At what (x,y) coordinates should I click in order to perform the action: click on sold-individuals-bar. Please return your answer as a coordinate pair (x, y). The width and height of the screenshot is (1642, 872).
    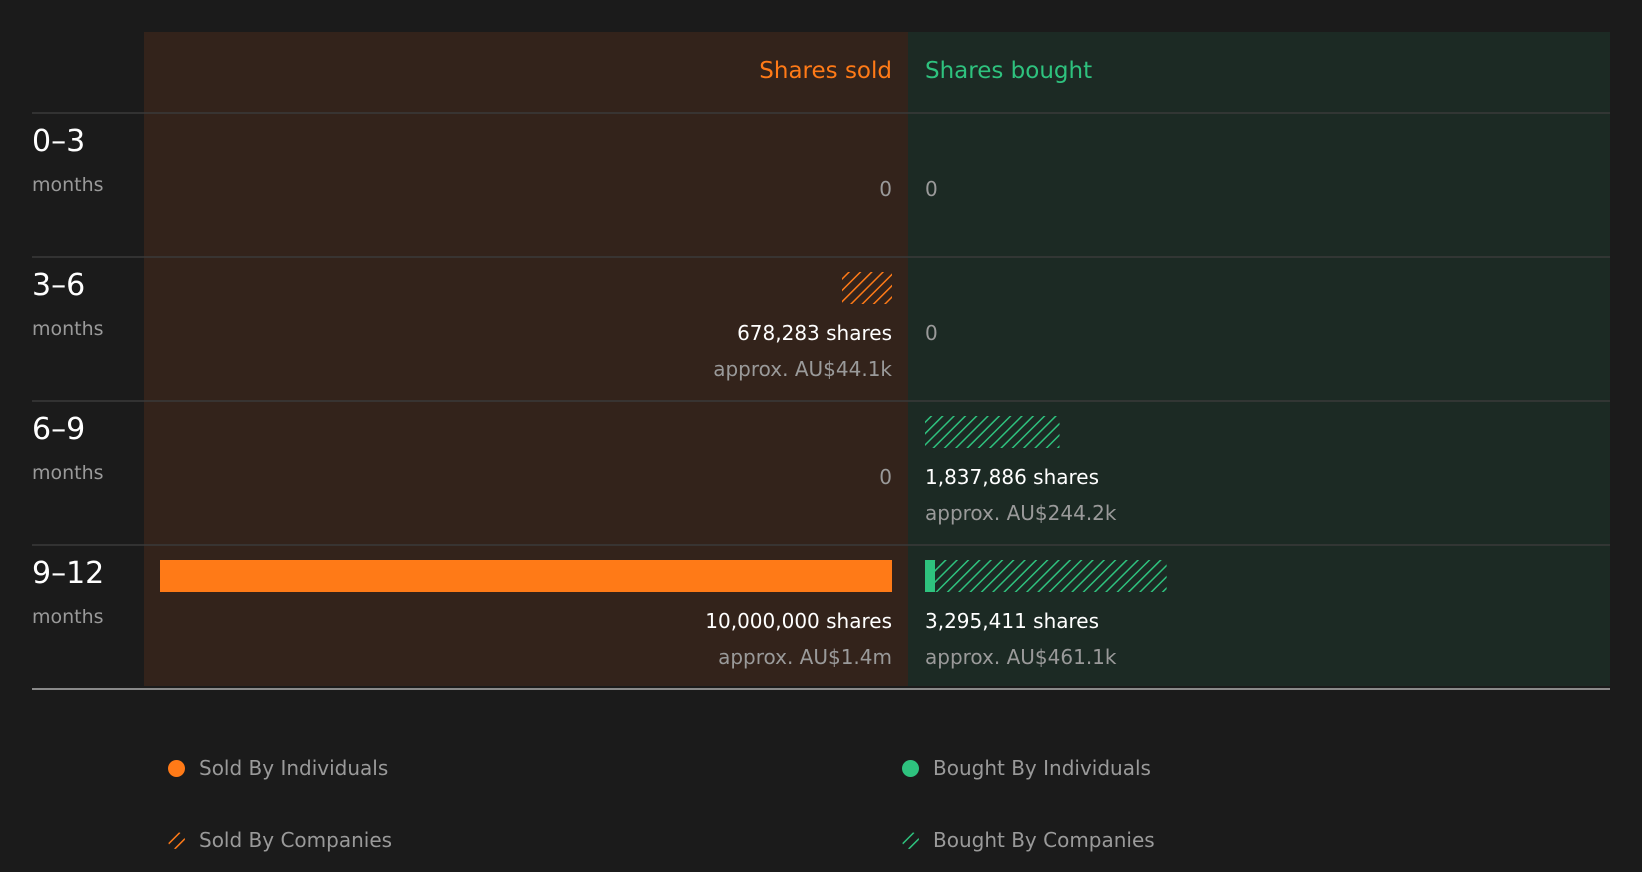
    Looking at the image, I should click on (526, 576).